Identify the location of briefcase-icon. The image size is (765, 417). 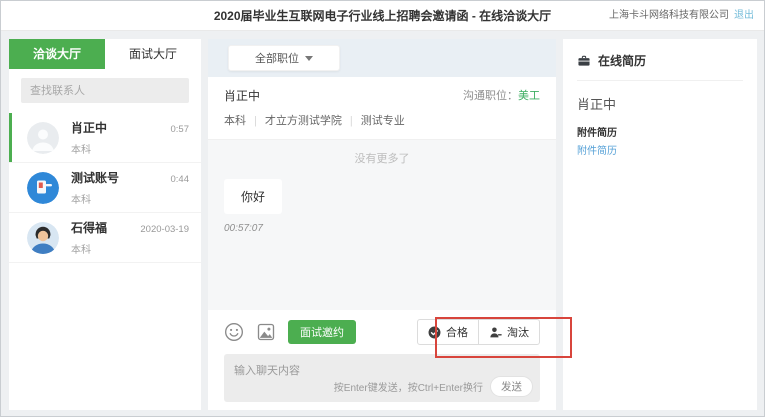
(584, 61).